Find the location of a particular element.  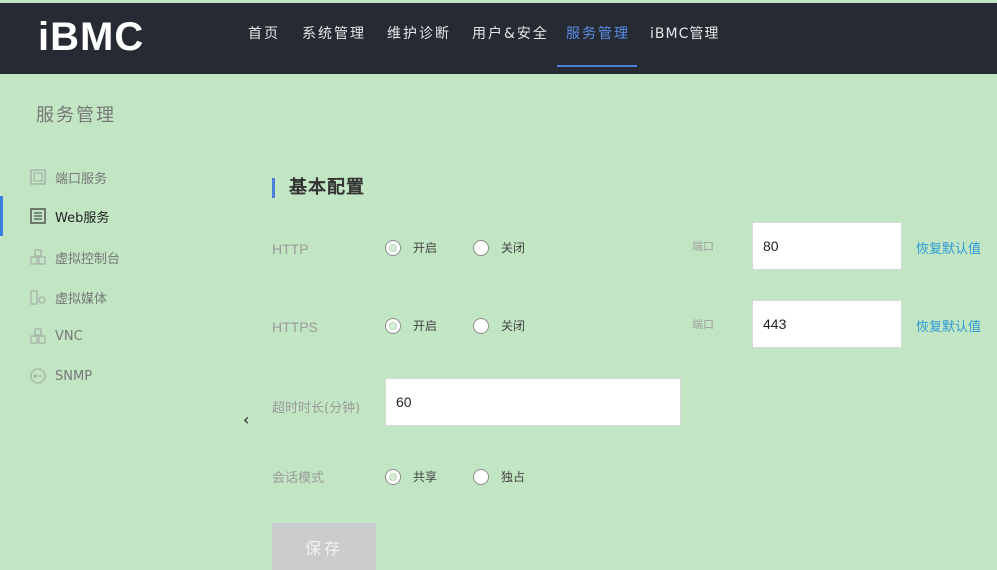

http-port-input is located at coordinates (827, 246).